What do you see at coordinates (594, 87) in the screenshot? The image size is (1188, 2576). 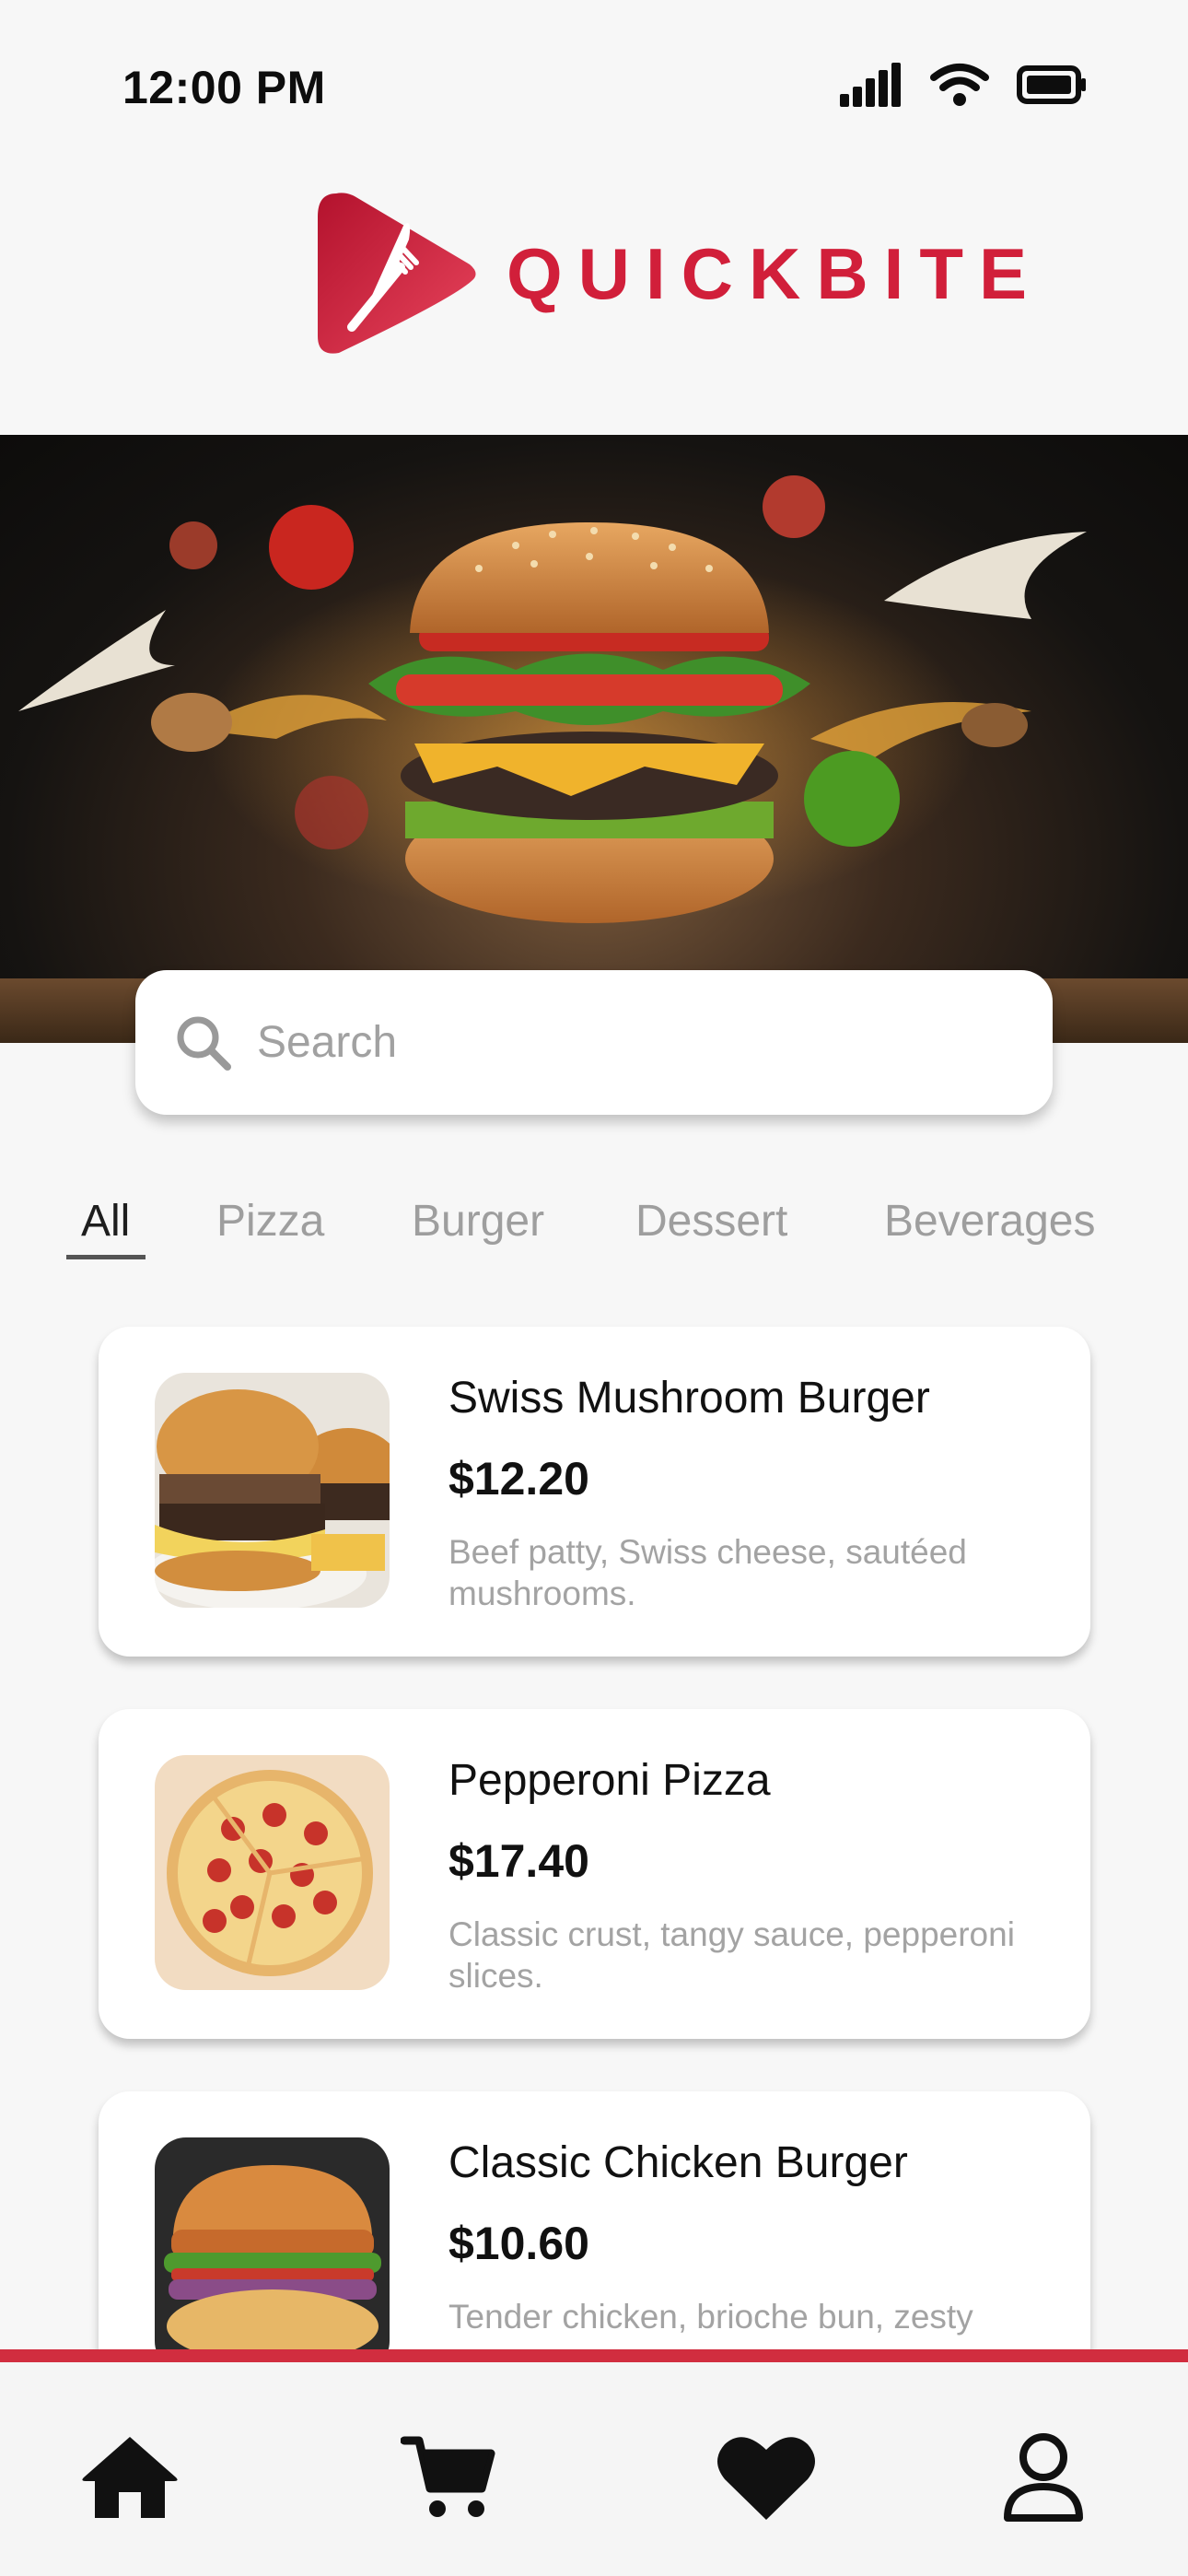 I see `status-bar: 12:00 PM` at bounding box center [594, 87].